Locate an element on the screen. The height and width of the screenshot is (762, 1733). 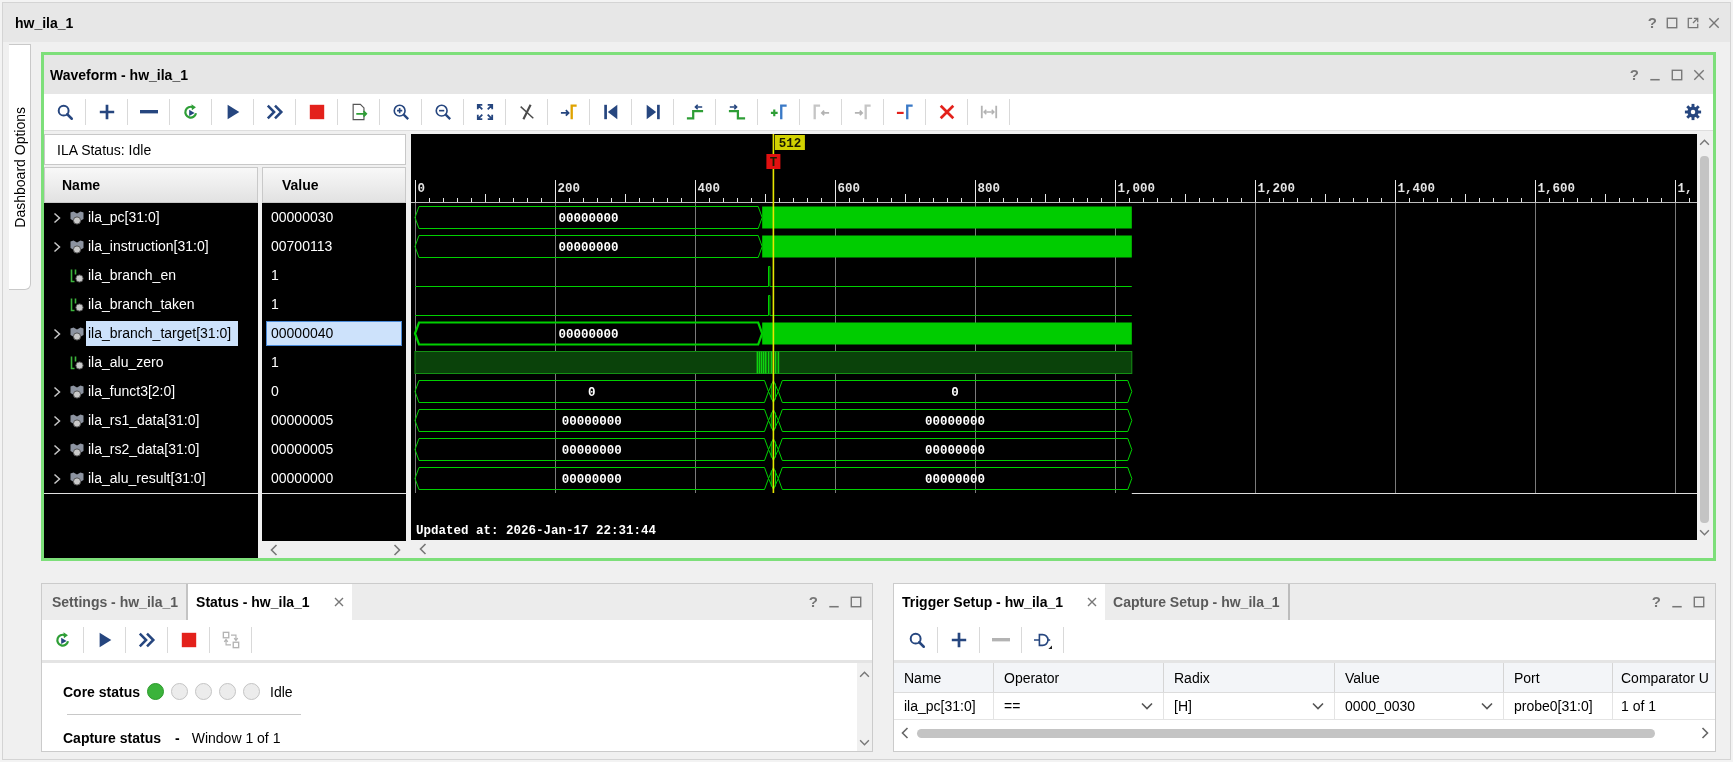
column-header: Operator is located at coordinates (1079, 677).